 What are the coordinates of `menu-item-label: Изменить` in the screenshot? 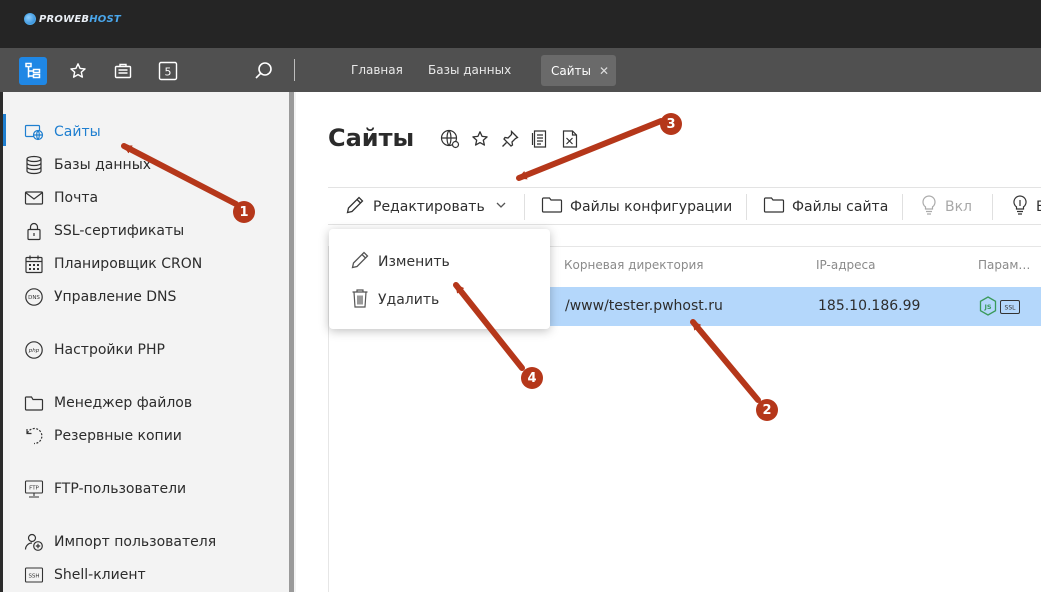 It's located at (414, 262).